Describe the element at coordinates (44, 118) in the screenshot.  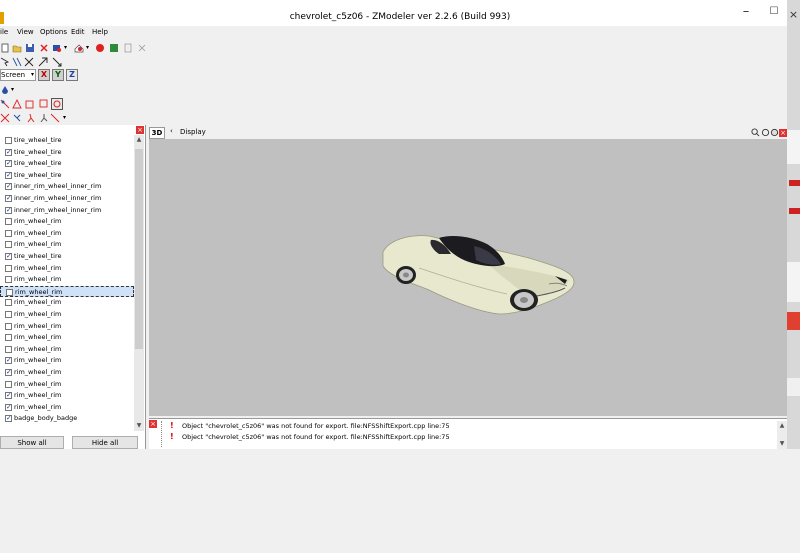
I see `tool-run-icon` at that location.